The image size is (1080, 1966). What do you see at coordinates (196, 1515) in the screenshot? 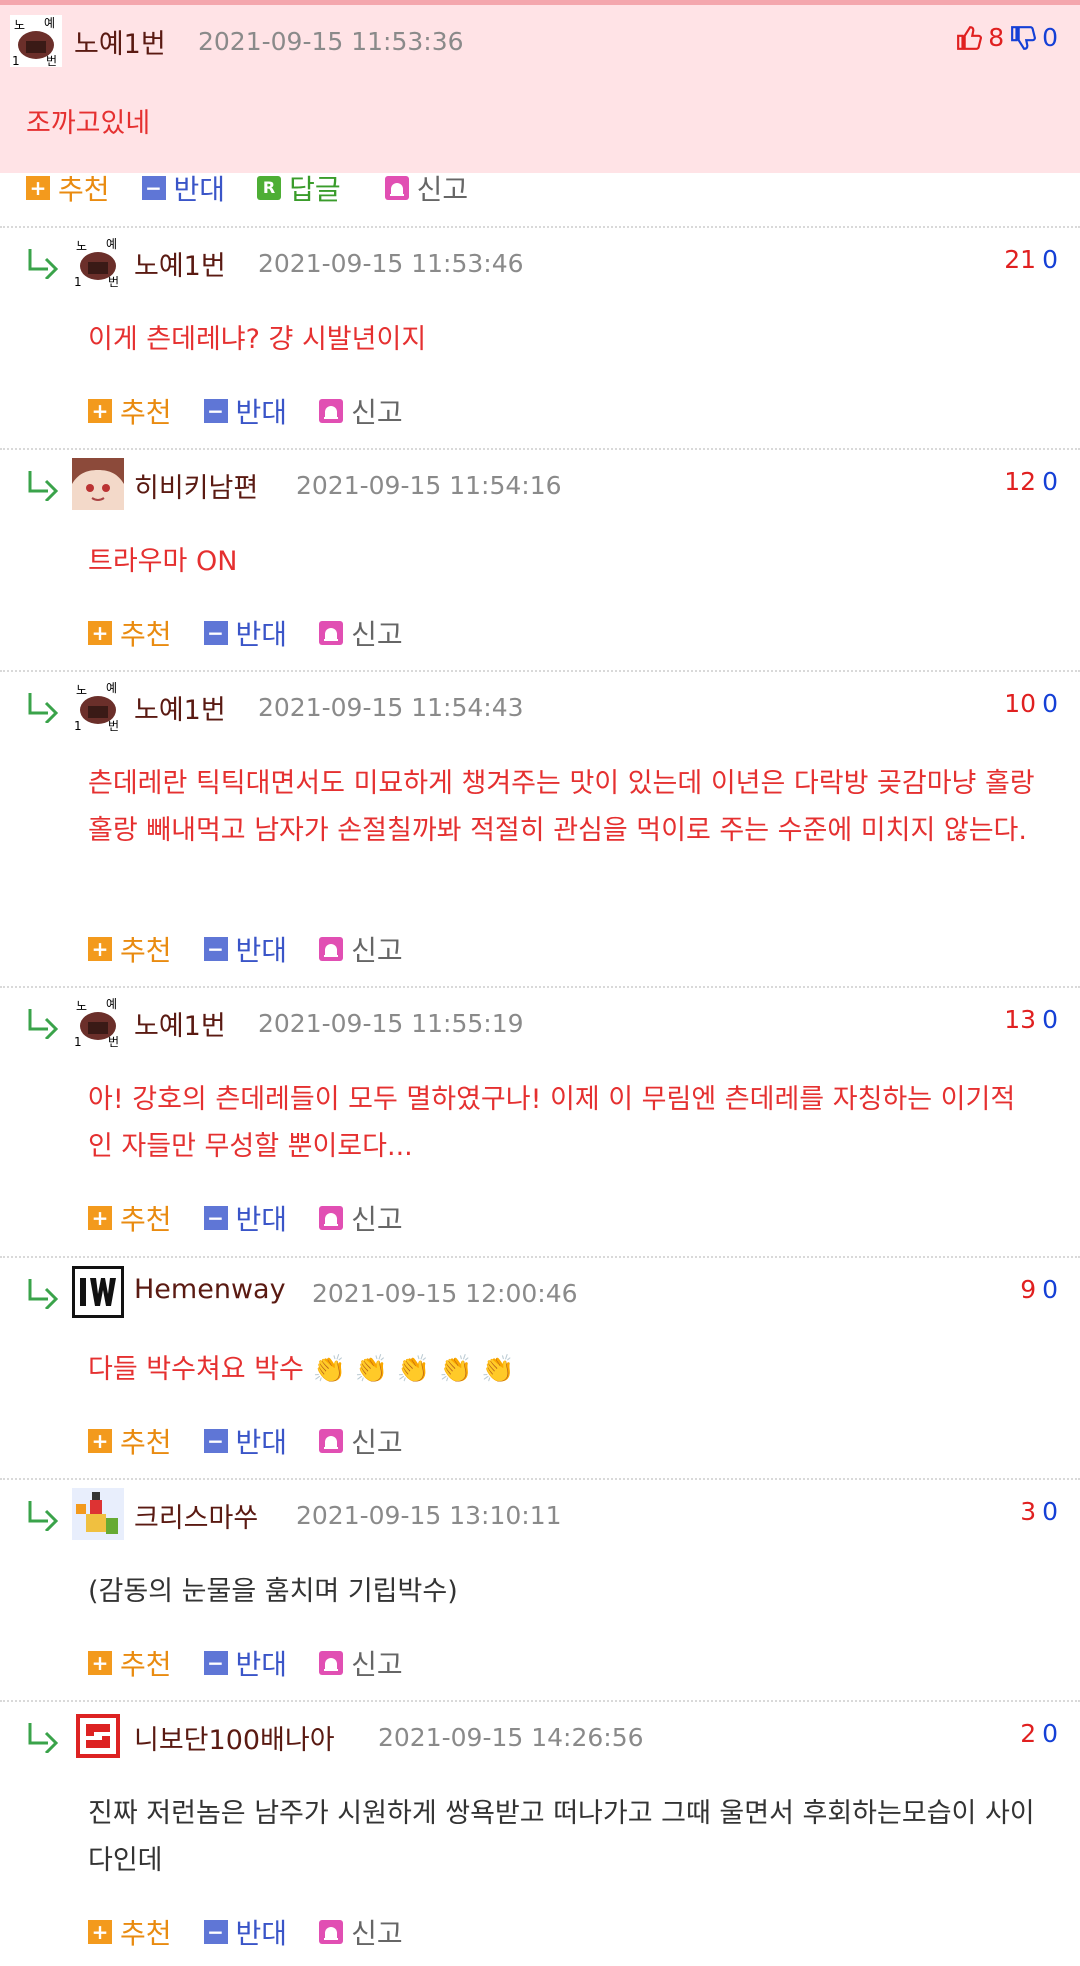
I see `nickname: 크리스마쑤` at bounding box center [196, 1515].